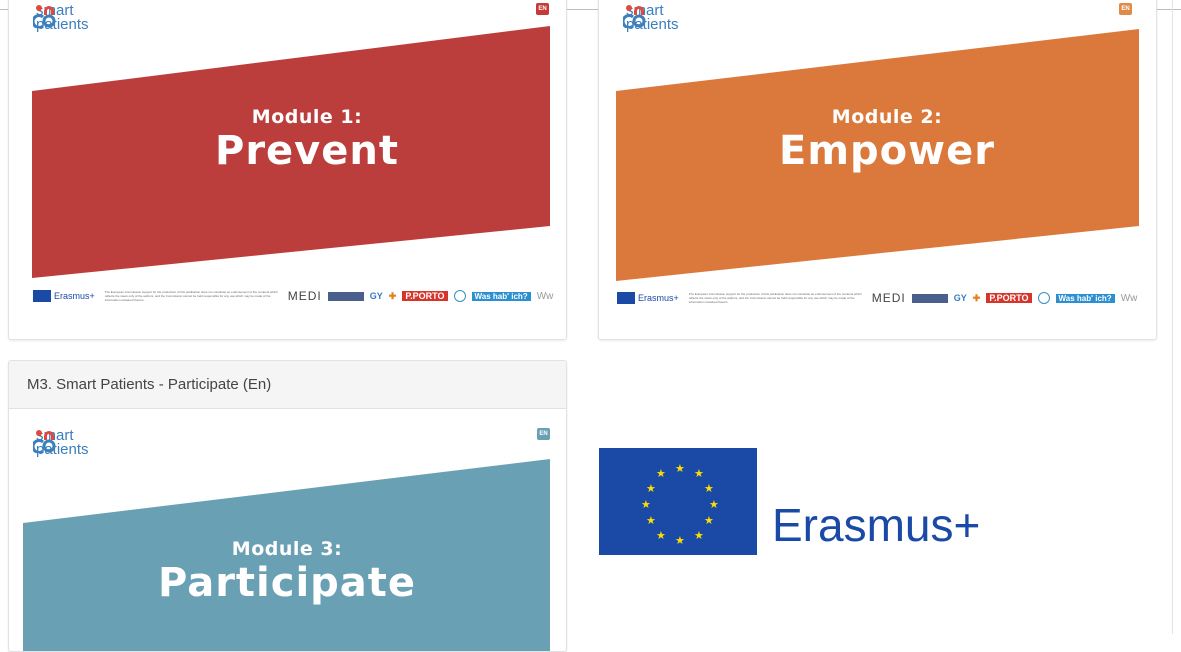 The height and width of the screenshot is (652, 1181). Describe the element at coordinates (287, 583) in the screenshot. I see `module-title: Participate` at that location.